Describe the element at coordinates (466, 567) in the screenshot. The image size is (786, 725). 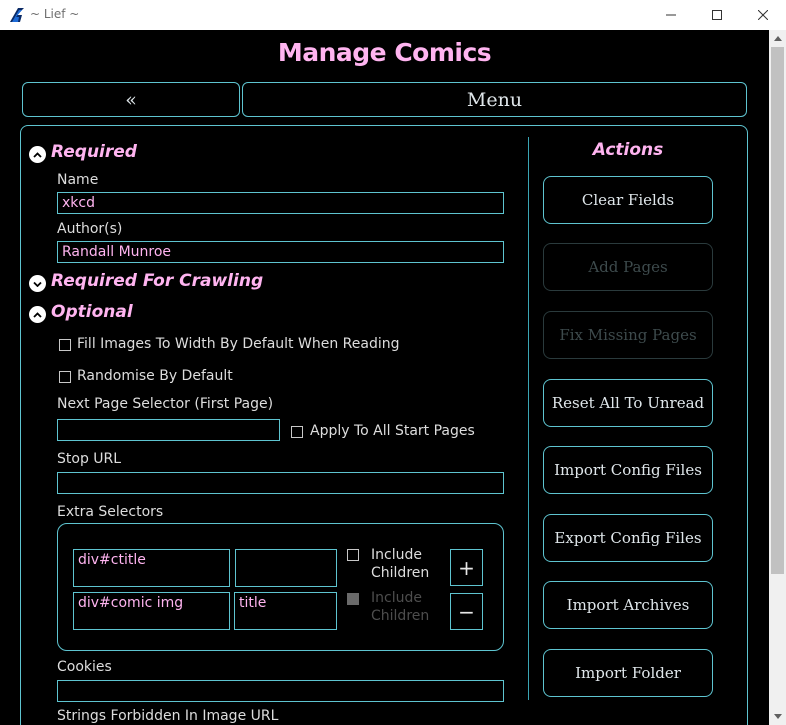
I see `add-selector-button: +` at that location.